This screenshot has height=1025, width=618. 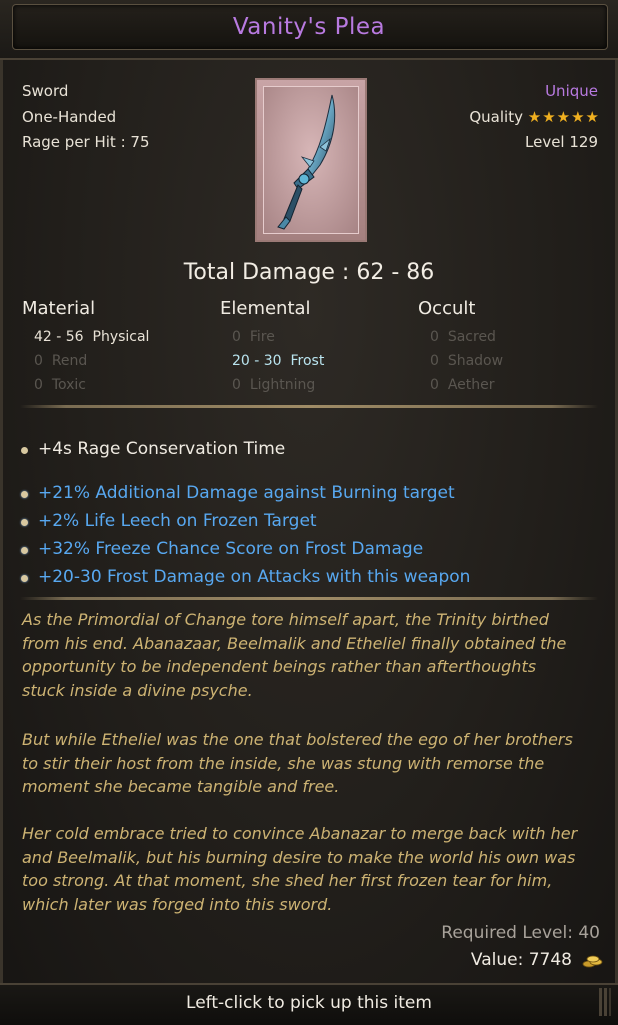 I want to click on damage-lightning: 0 Lightning, so click(x=274, y=385).